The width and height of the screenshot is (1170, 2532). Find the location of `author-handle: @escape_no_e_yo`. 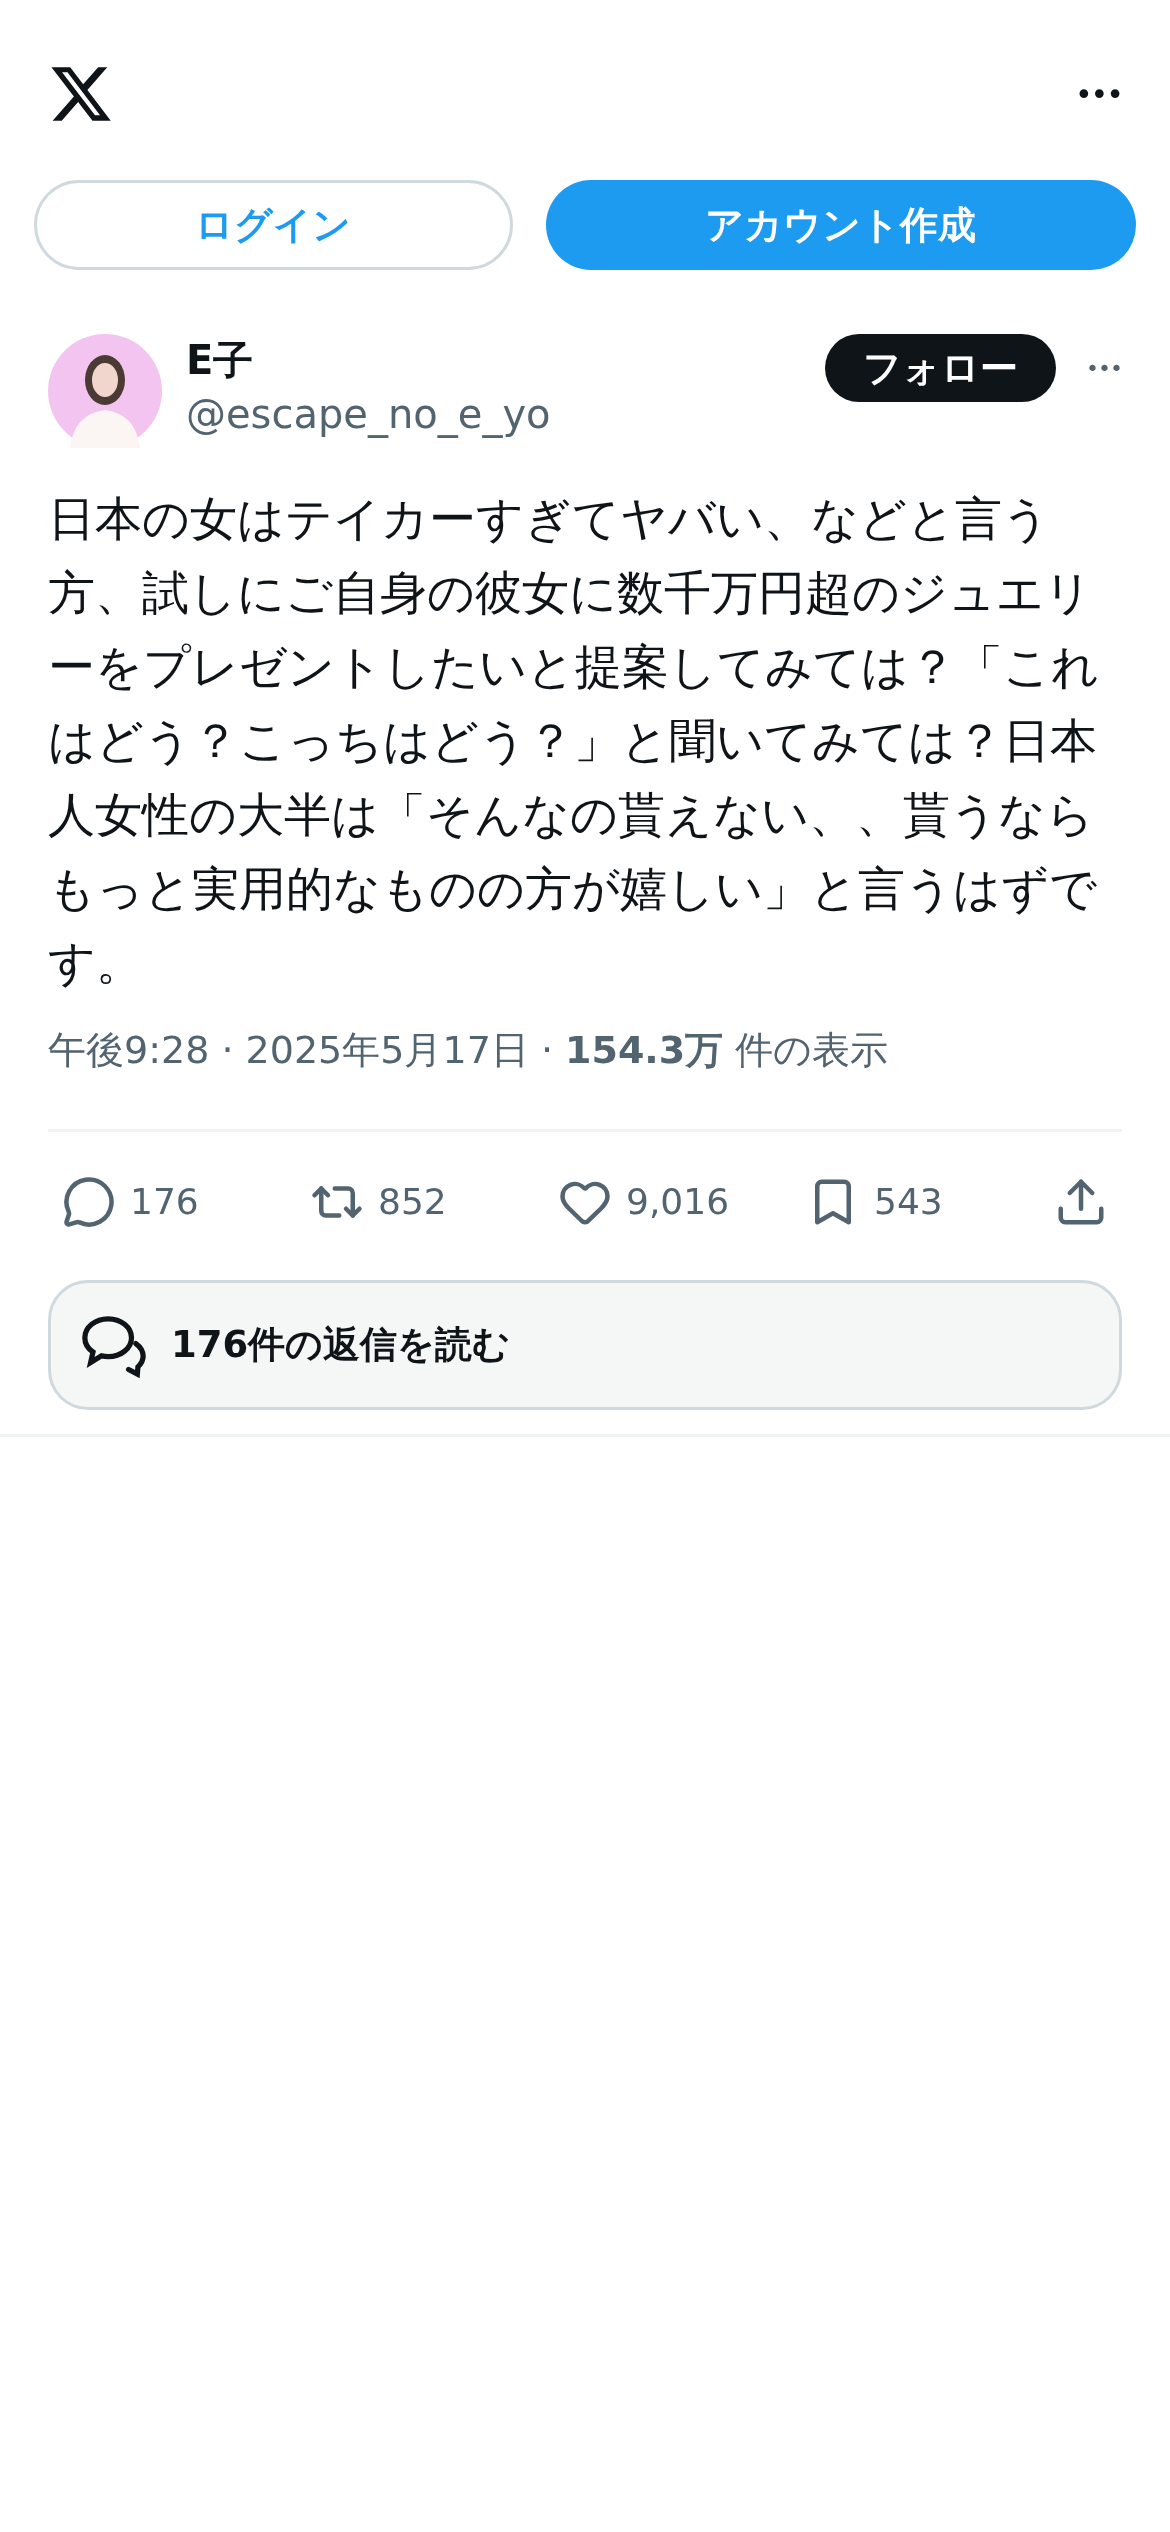

author-handle: @escape_no_e_yo is located at coordinates (368, 414).